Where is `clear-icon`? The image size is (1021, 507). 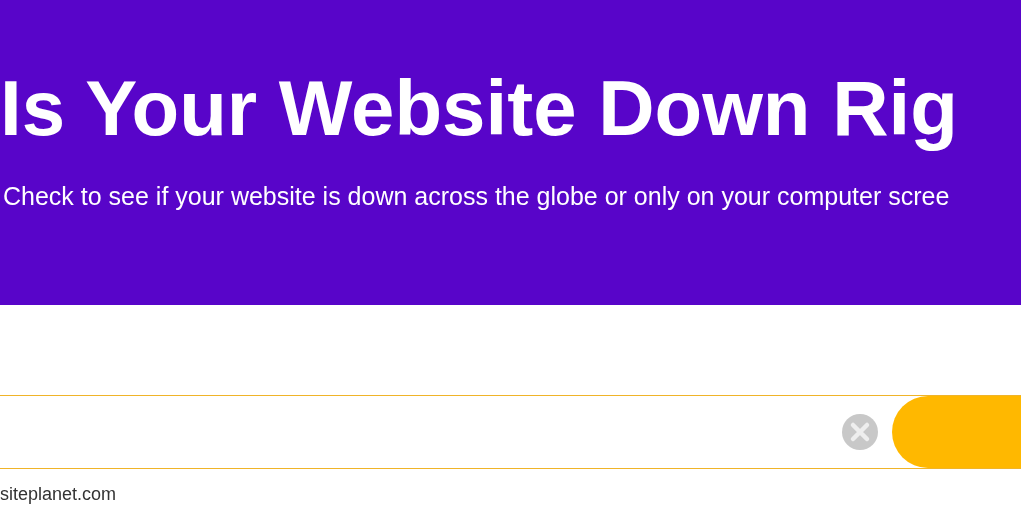
clear-icon is located at coordinates (860, 432).